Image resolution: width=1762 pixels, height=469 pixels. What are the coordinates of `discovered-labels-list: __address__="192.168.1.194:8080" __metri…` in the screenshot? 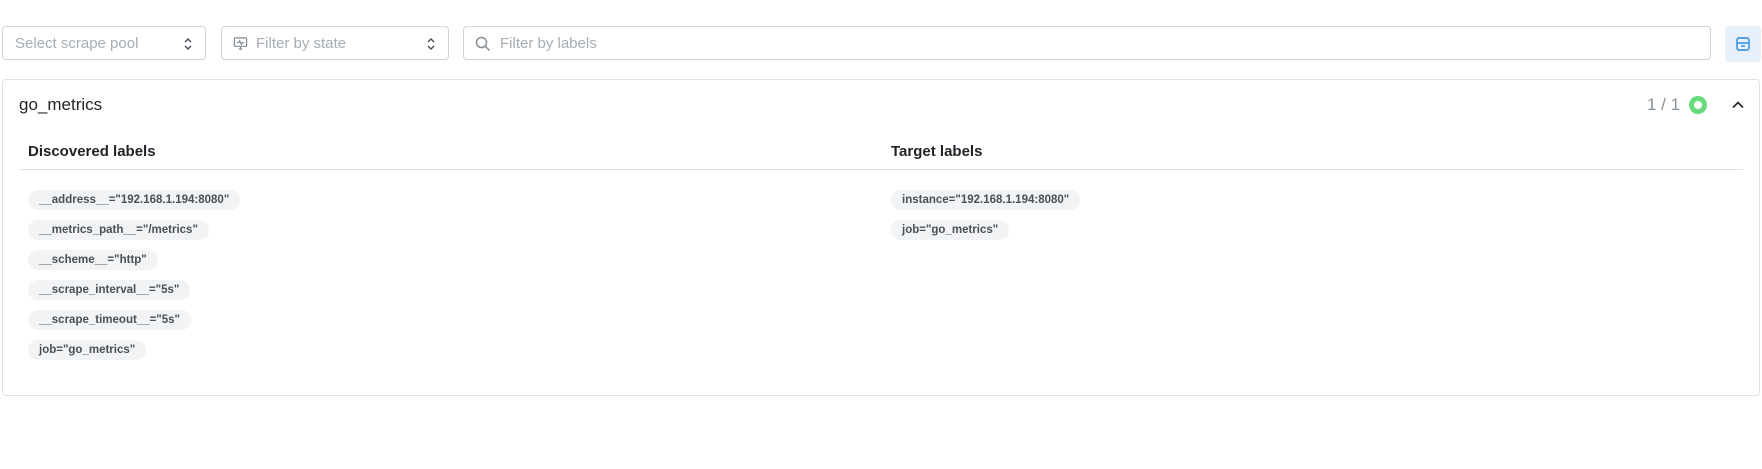 It's located at (134, 275).